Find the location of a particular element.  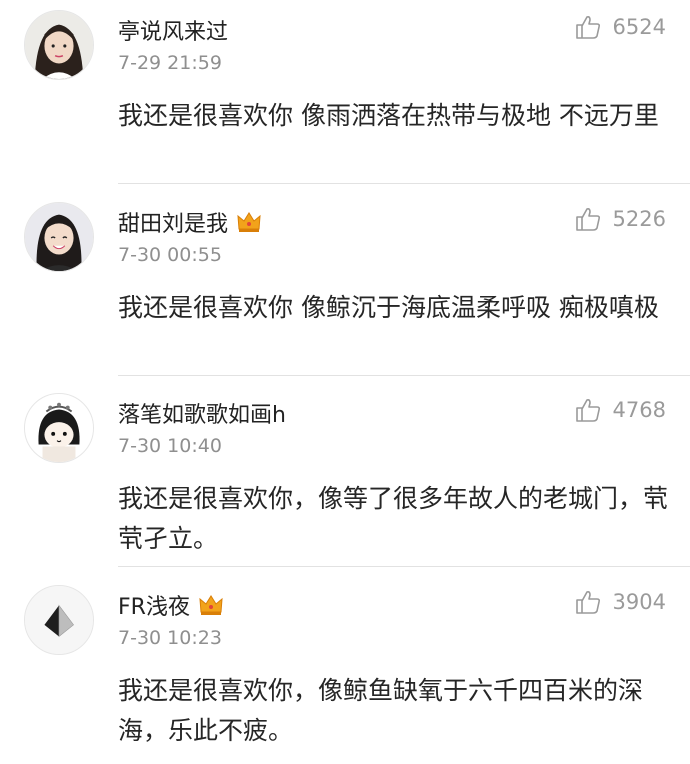

comment-text: 我还是很喜欢你，像等了很多年故人的老城门，茕茕孑立。 is located at coordinates (393, 518).